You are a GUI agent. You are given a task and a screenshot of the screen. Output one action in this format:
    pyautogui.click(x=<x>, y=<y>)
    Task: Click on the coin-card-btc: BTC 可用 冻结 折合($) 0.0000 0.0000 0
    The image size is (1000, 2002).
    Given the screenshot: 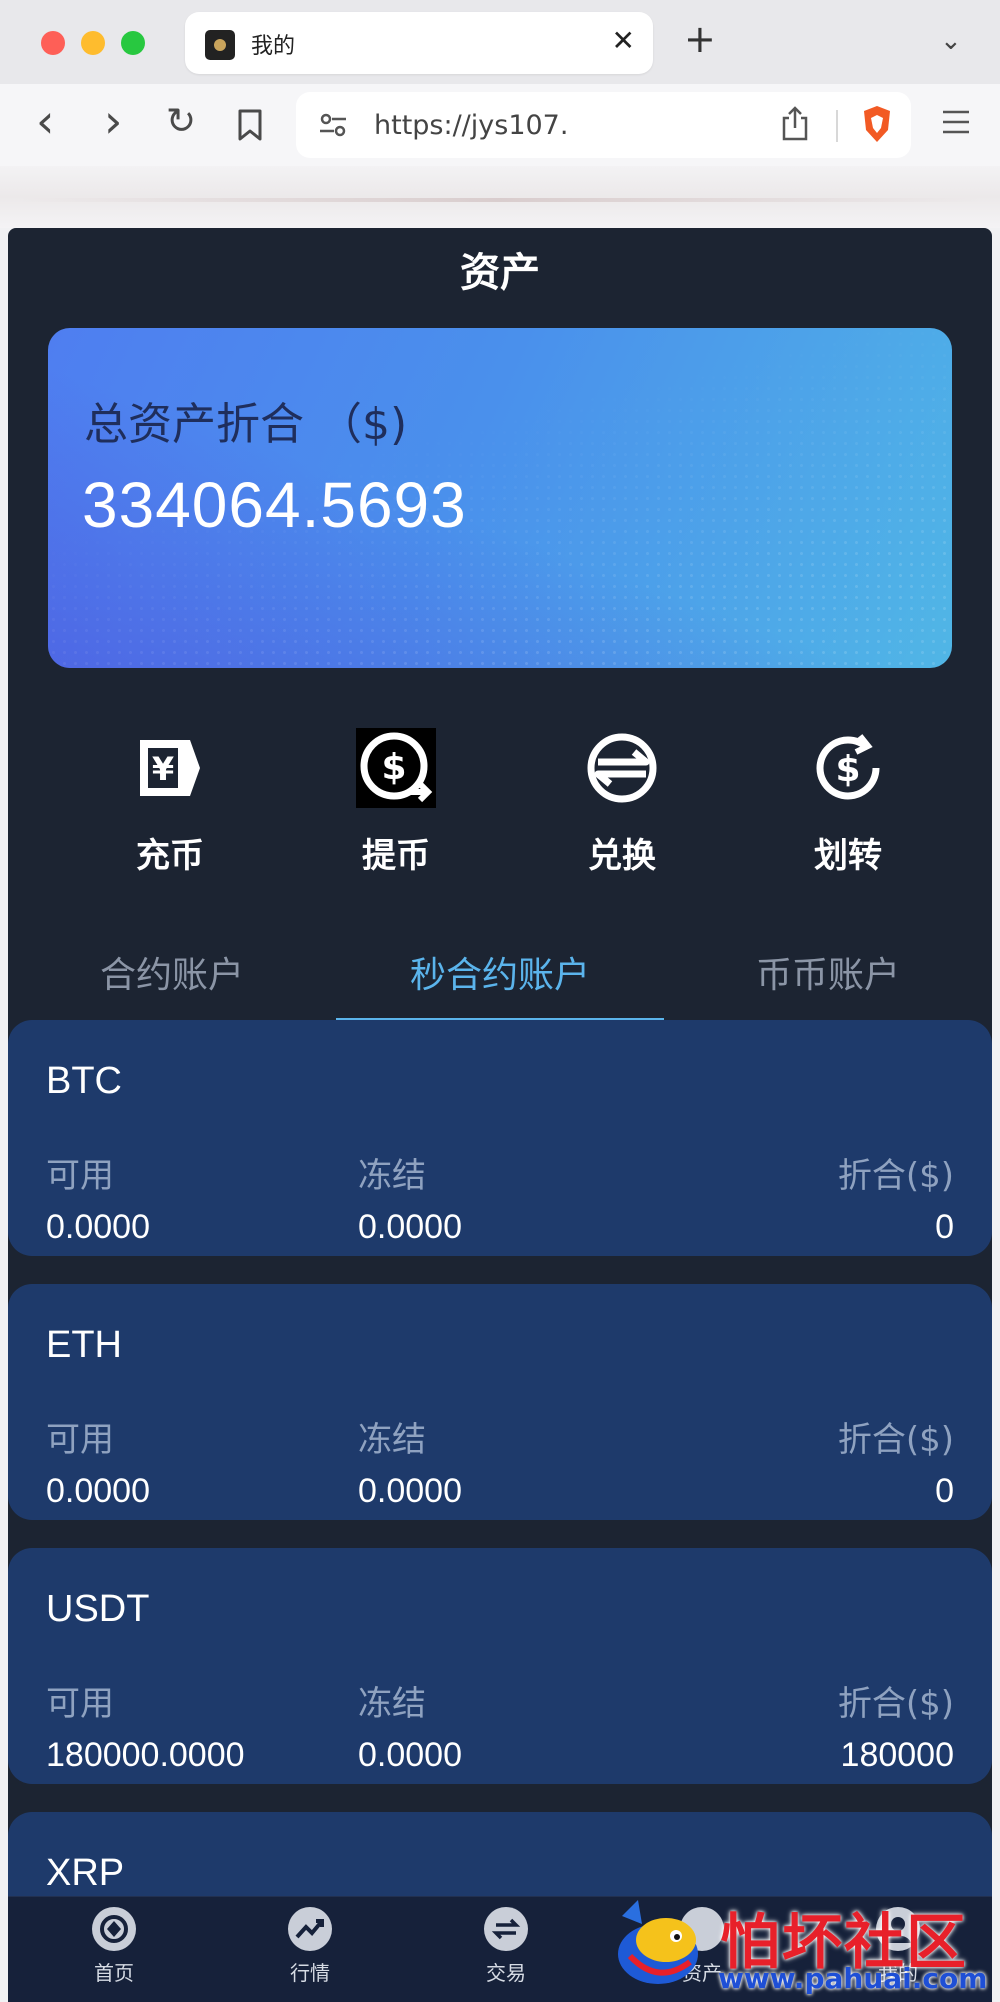 What is the action you would take?
    pyautogui.click(x=500, y=1138)
    